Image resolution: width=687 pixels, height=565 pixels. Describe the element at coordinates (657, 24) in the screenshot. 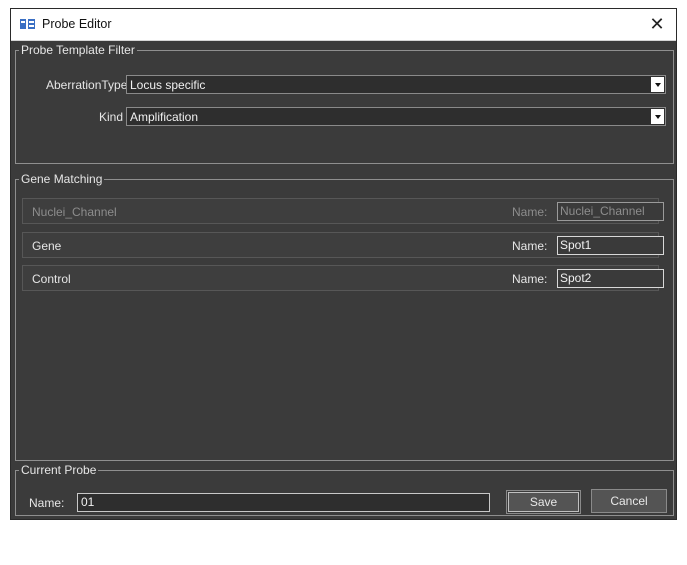

I see `close-icon: ✕` at that location.